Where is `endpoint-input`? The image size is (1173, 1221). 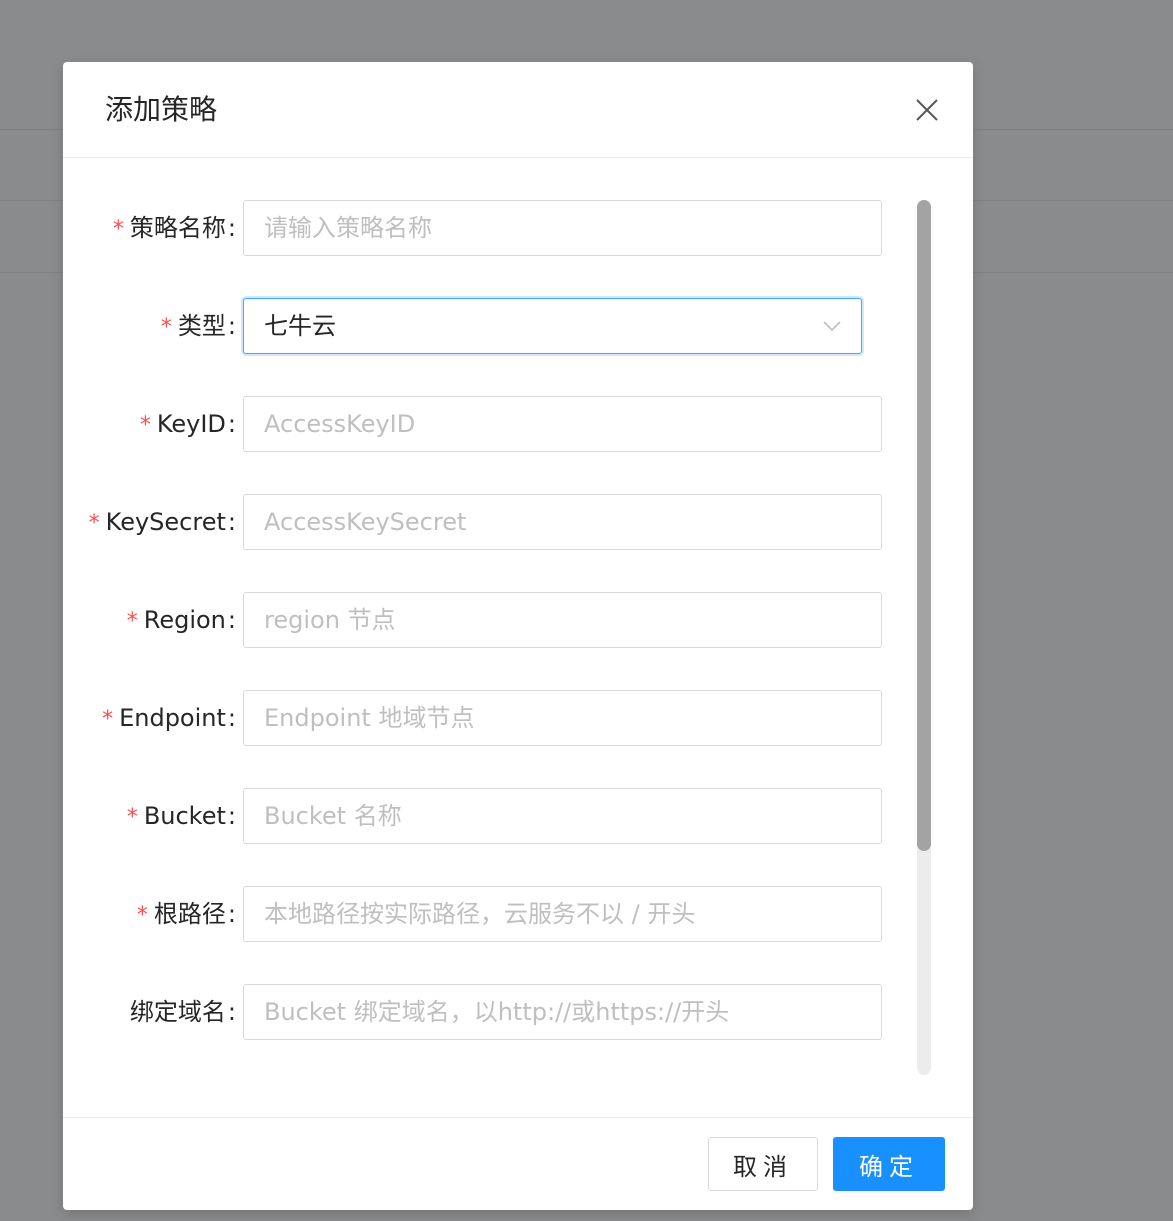 endpoint-input is located at coordinates (562, 718).